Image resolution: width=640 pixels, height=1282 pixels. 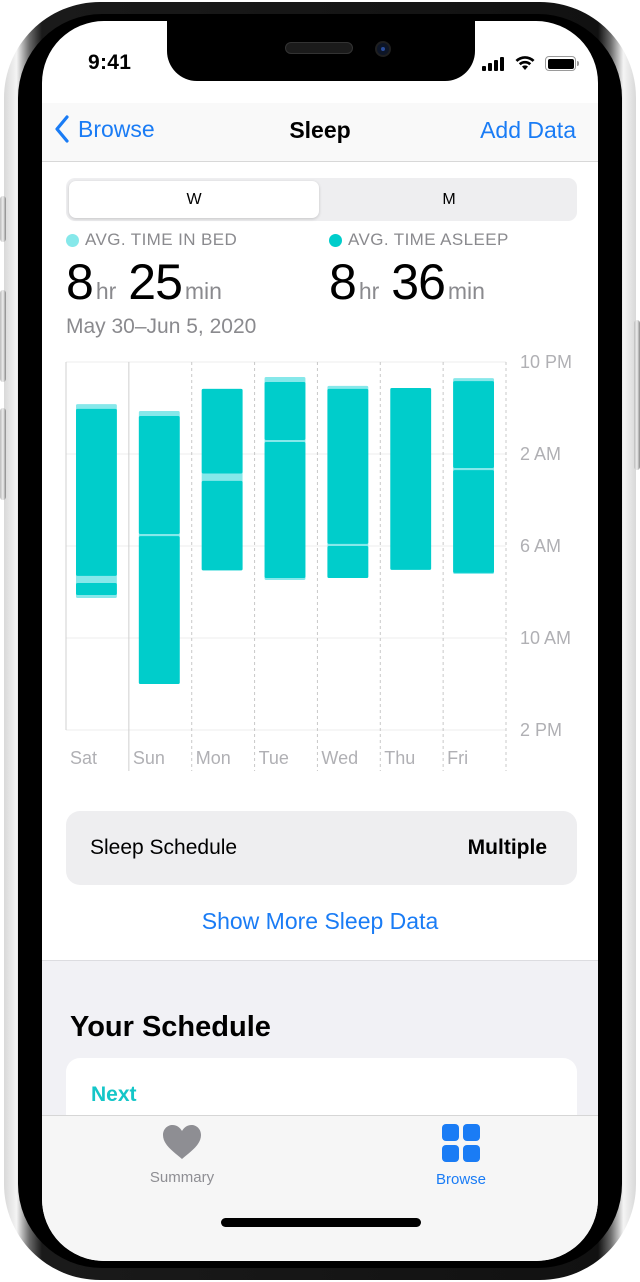 I want to click on notch, so click(x=321, y=51).